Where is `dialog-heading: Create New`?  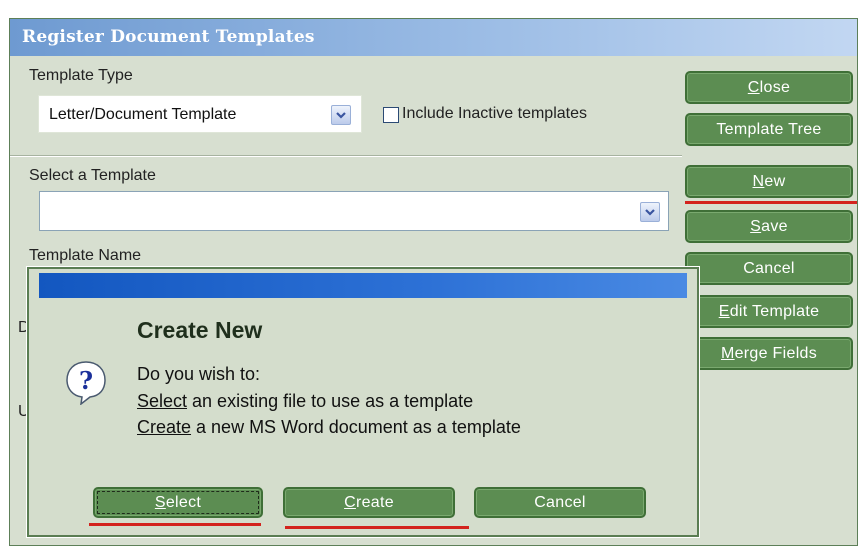 dialog-heading: Create New is located at coordinates (200, 330).